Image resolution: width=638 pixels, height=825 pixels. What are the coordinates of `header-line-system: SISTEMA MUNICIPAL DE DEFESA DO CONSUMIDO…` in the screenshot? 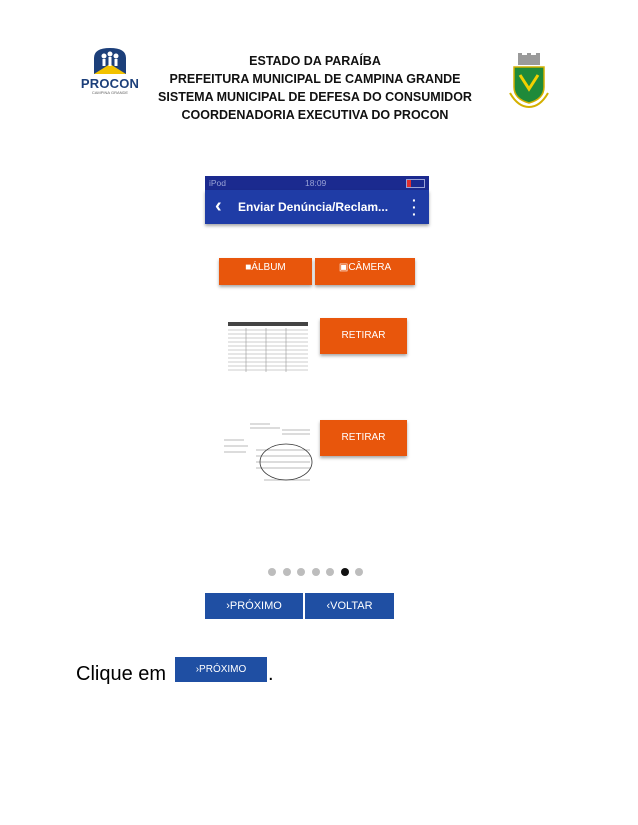 It's located at (315, 97).